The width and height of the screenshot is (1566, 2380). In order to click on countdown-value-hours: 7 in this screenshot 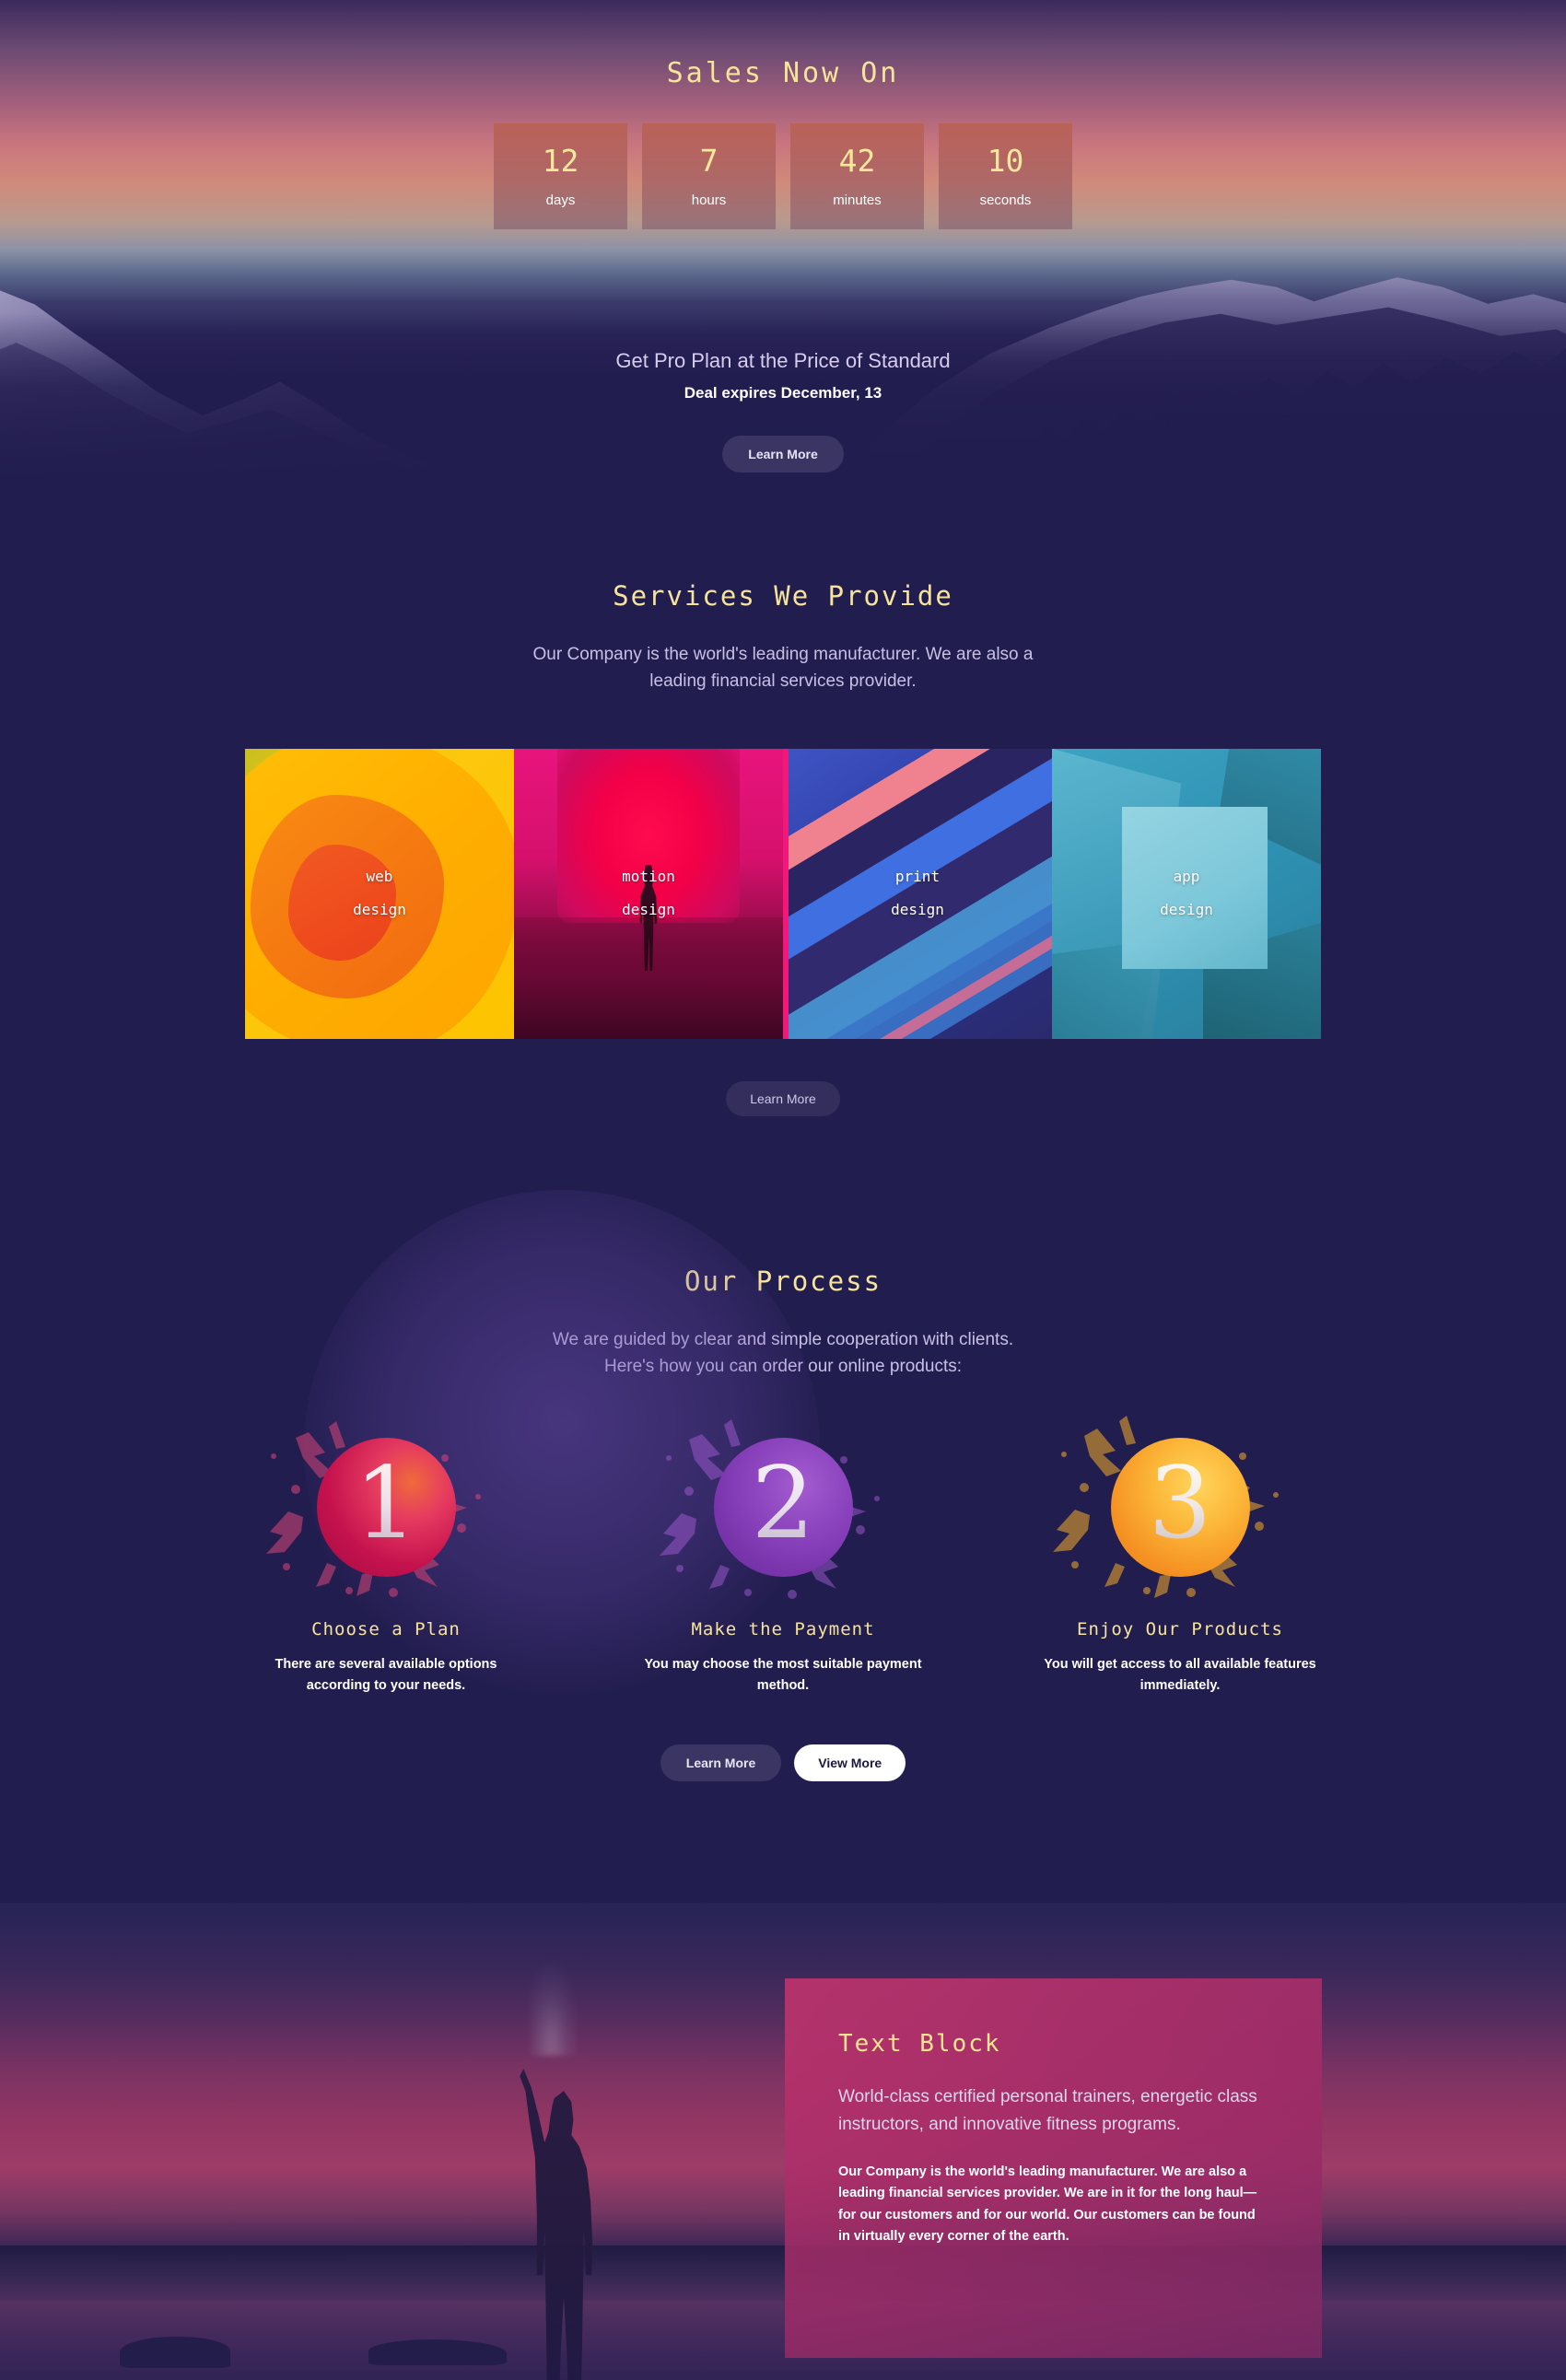, I will do `click(709, 160)`.